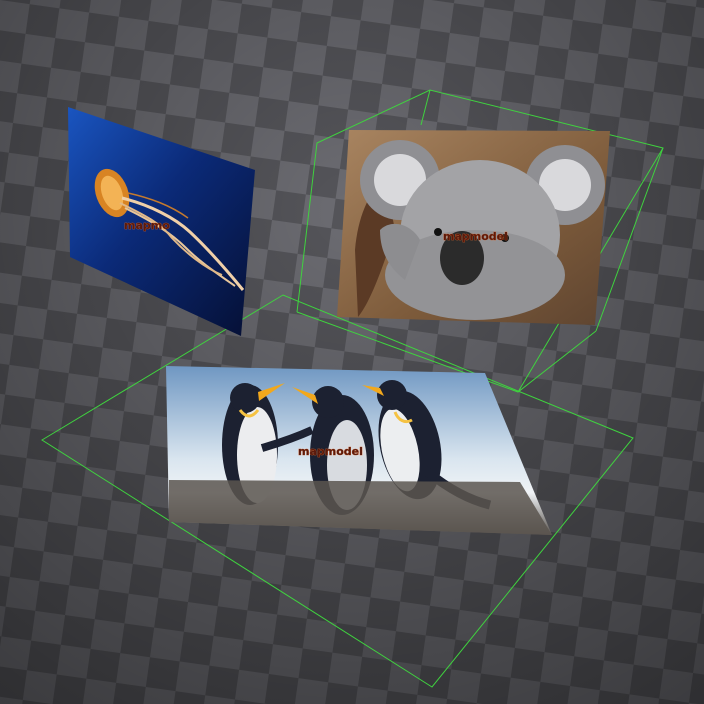 The height and width of the screenshot is (704, 704). What do you see at coordinates (475, 236) in the screenshot?
I see `koala-label: mapmodel` at bounding box center [475, 236].